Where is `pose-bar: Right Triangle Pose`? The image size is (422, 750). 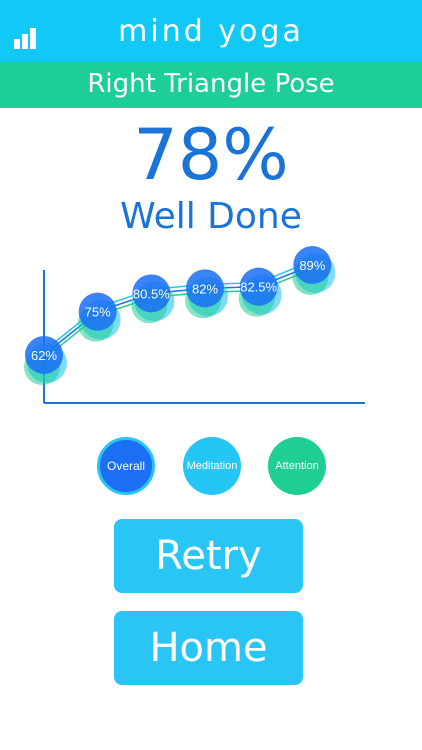 pose-bar: Right Triangle Pose is located at coordinates (211, 85).